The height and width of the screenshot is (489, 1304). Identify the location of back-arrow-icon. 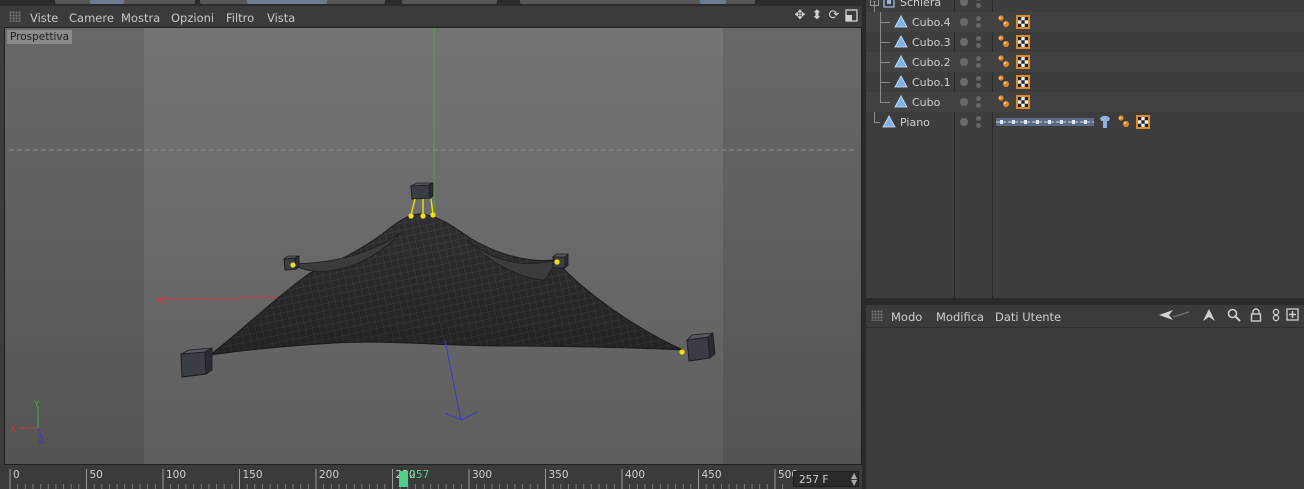
(1173, 315).